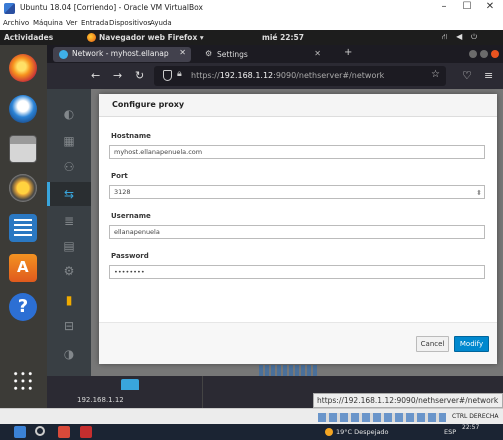  Describe the element at coordinates (69, 271) in the screenshot. I see `sidebar-settings-icon: ⚙` at that location.